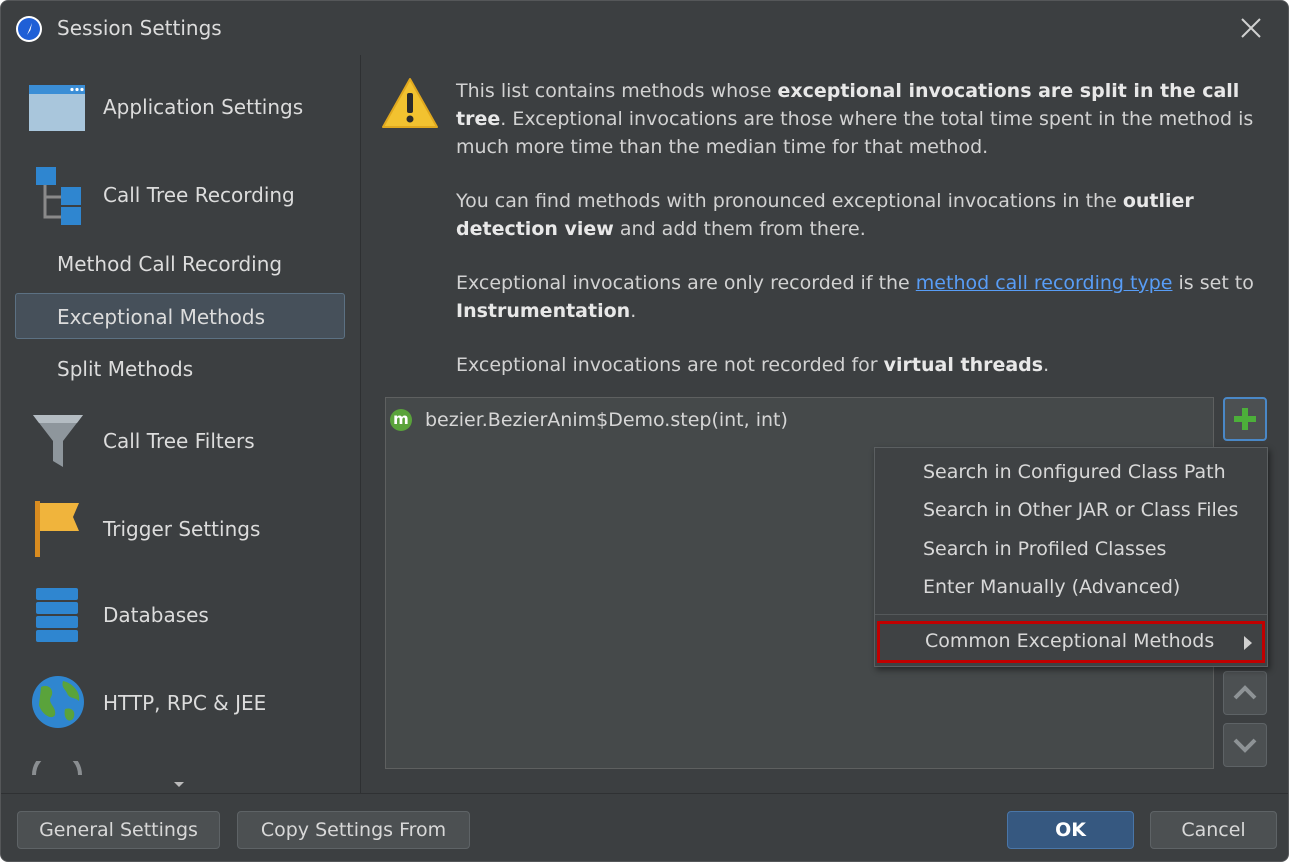  Describe the element at coordinates (57, 529) in the screenshot. I see `flag-icon` at that location.